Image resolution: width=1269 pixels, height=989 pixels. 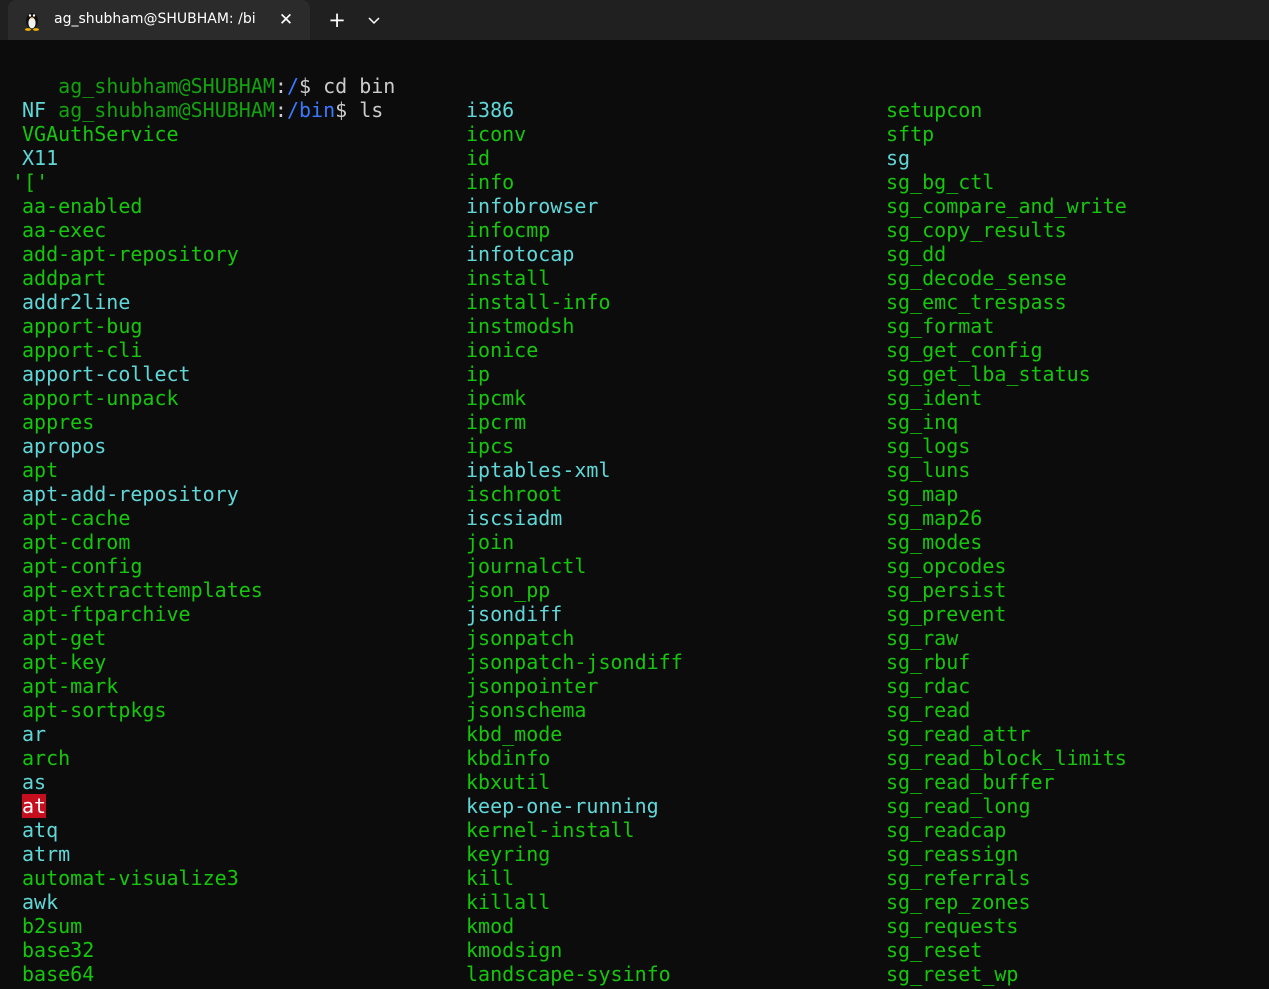 I want to click on prompt-line-ls: ag_shubham@SHUBHAM:/bin$ ls, so click(x=196, y=98).